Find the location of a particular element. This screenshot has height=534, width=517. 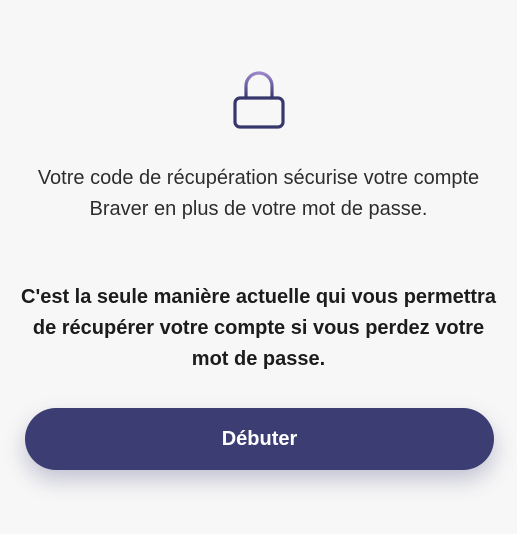

lock-icon is located at coordinates (259, 101).